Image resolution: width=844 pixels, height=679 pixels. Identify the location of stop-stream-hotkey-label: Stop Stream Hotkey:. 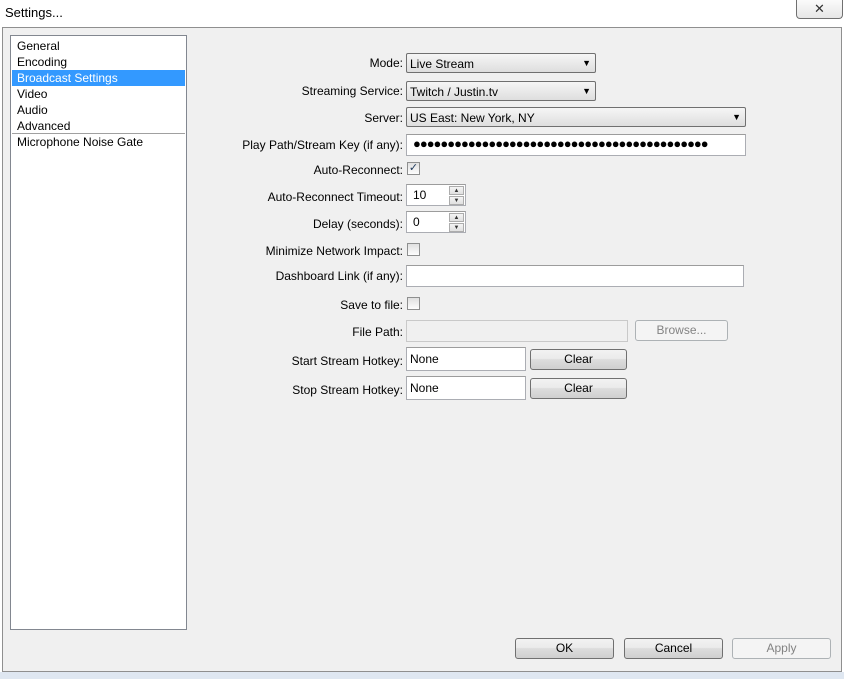
(347, 390).